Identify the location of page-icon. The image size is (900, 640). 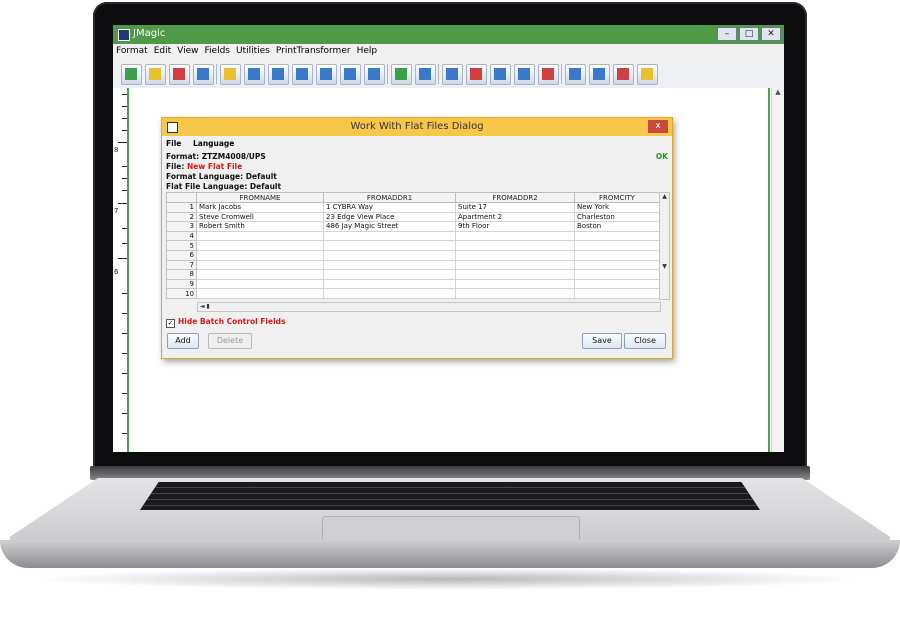
(452, 74).